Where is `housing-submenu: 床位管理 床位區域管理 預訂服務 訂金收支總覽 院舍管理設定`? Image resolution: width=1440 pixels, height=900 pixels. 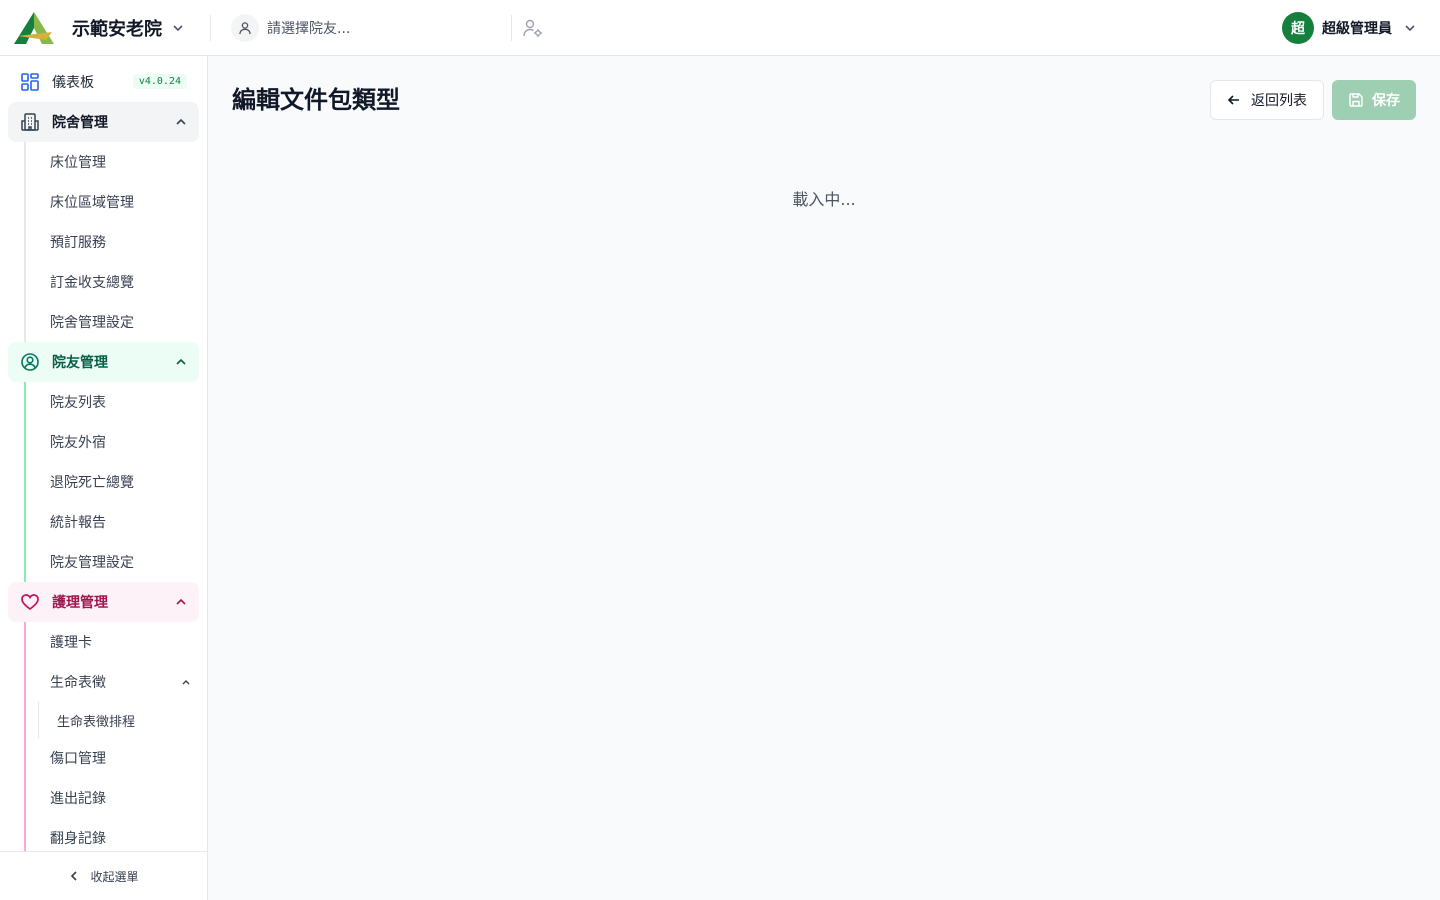 housing-submenu: 床位管理 床位區域管理 預訂服務 訂金收支總覽 院舍管理設定 is located at coordinates (115, 242).